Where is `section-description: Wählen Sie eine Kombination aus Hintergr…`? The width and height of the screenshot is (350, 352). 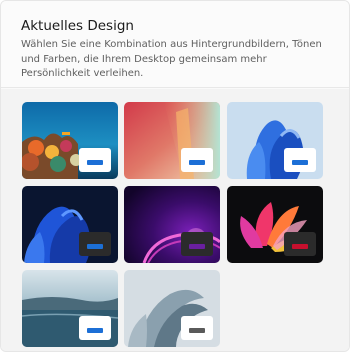
section-description: Wählen Sie eine Kombination aus Hintergr… is located at coordinates (171, 59).